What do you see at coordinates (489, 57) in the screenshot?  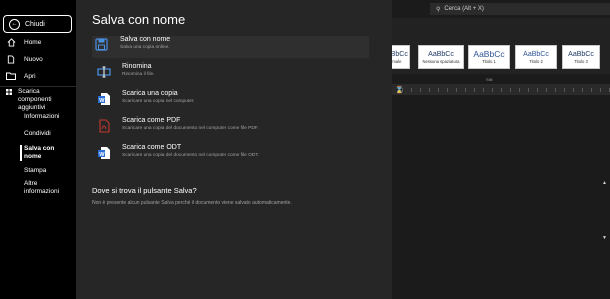 I see `style-heading-1: AaBbCc Titolo 1` at bounding box center [489, 57].